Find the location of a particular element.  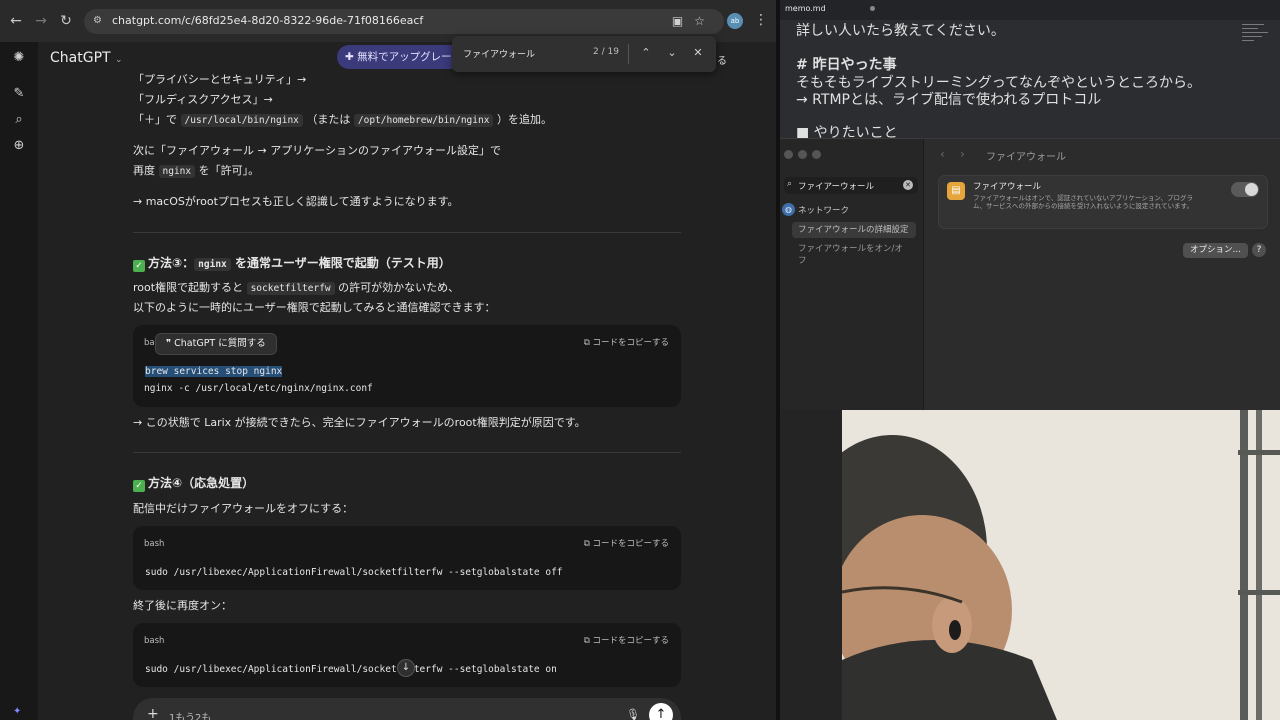

unsaved-dot-icon is located at coordinates (872, 8).